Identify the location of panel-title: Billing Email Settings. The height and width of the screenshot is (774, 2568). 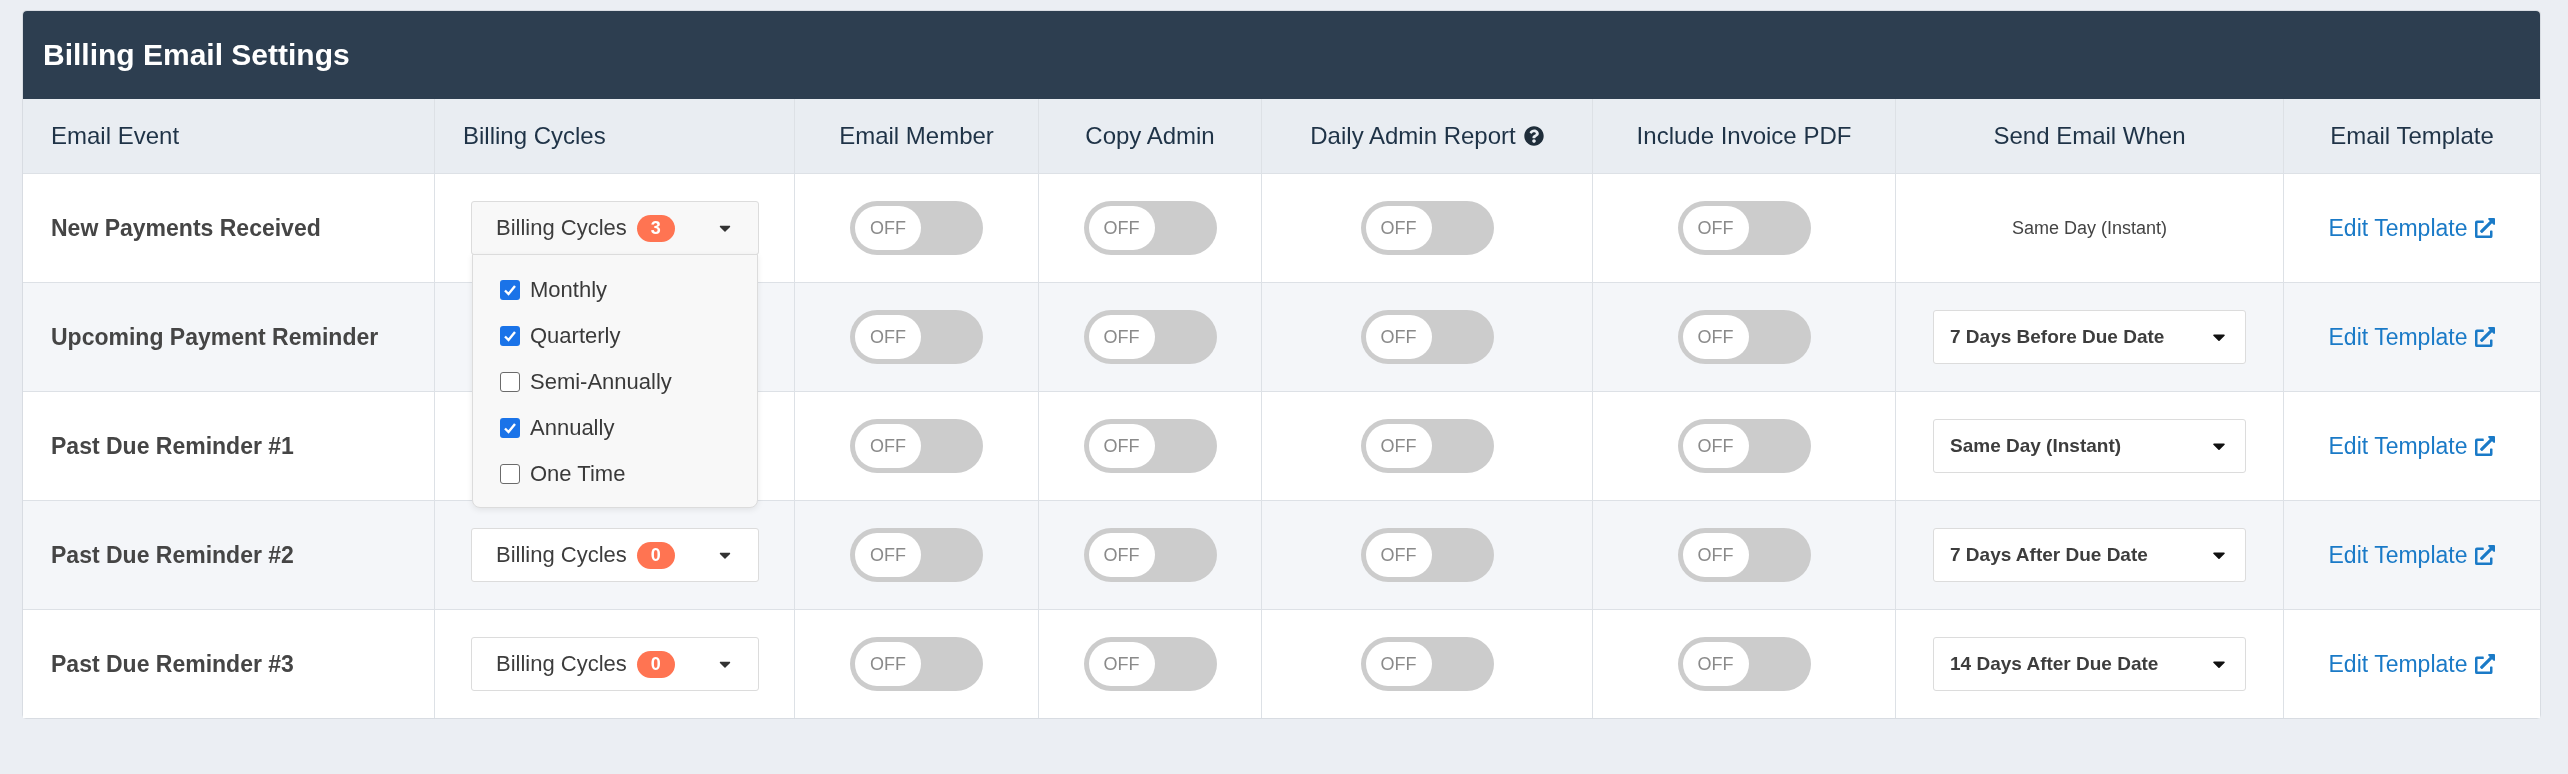
(196, 55).